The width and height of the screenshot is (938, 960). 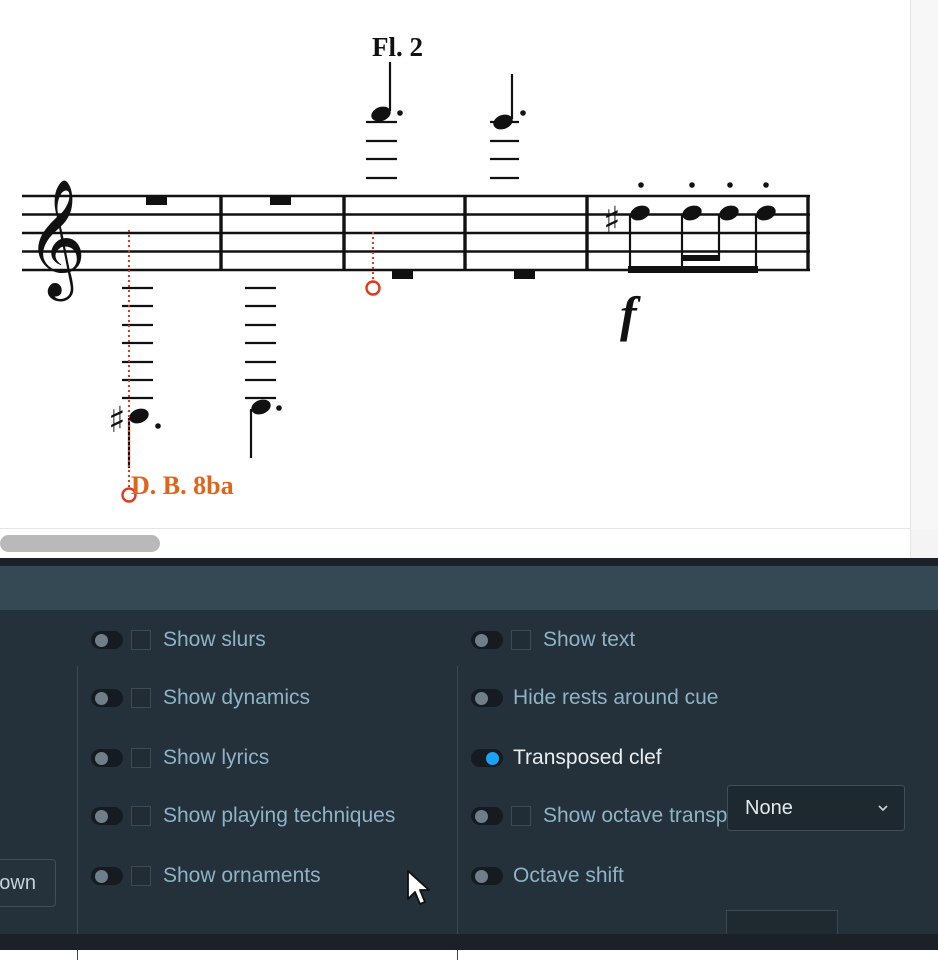 What do you see at coordinates (141, 876) in the screenshot?
I see `show-ornaments-checkbox` at bounding box center [141, 876].